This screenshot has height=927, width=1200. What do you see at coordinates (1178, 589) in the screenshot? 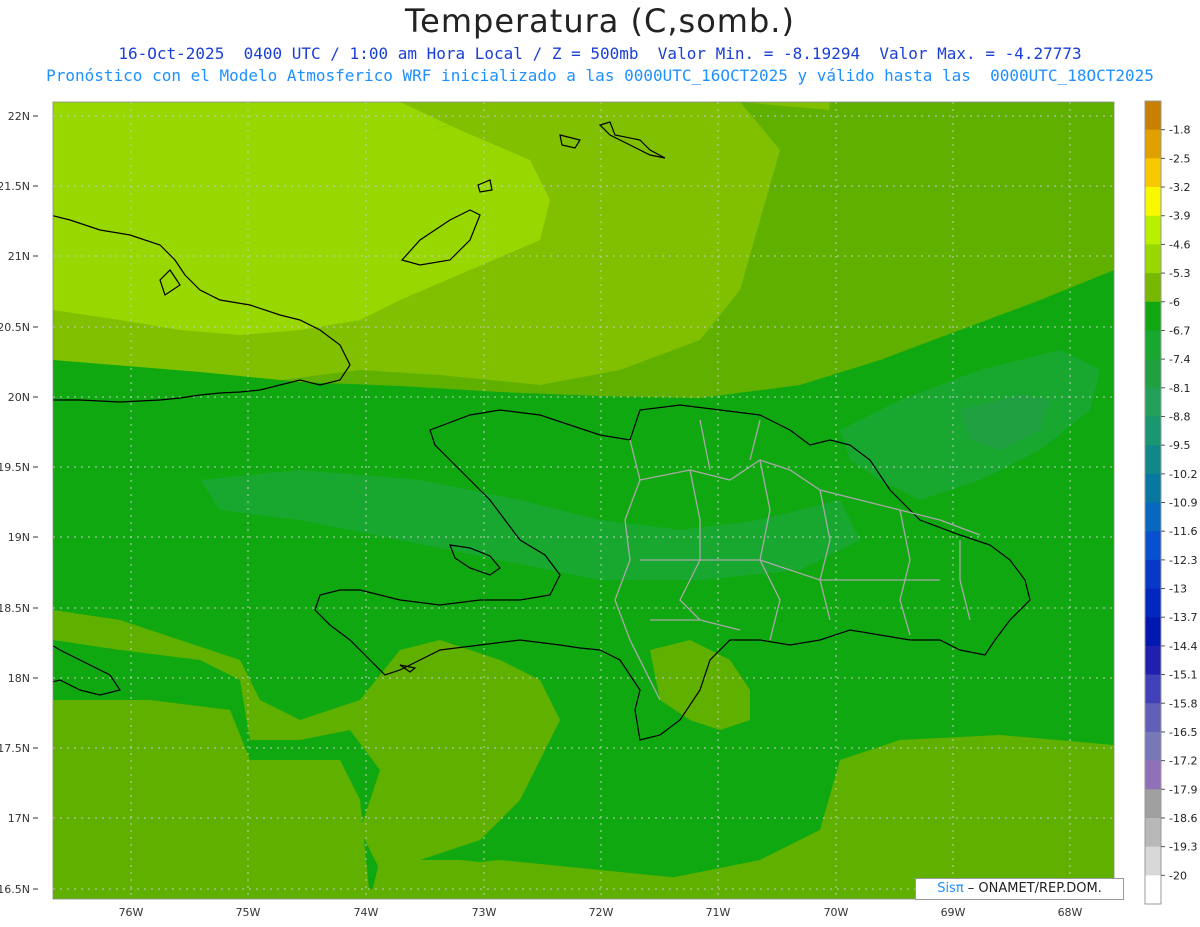
I see `colorbar-label: -13` at bounding box center [1178, 589].